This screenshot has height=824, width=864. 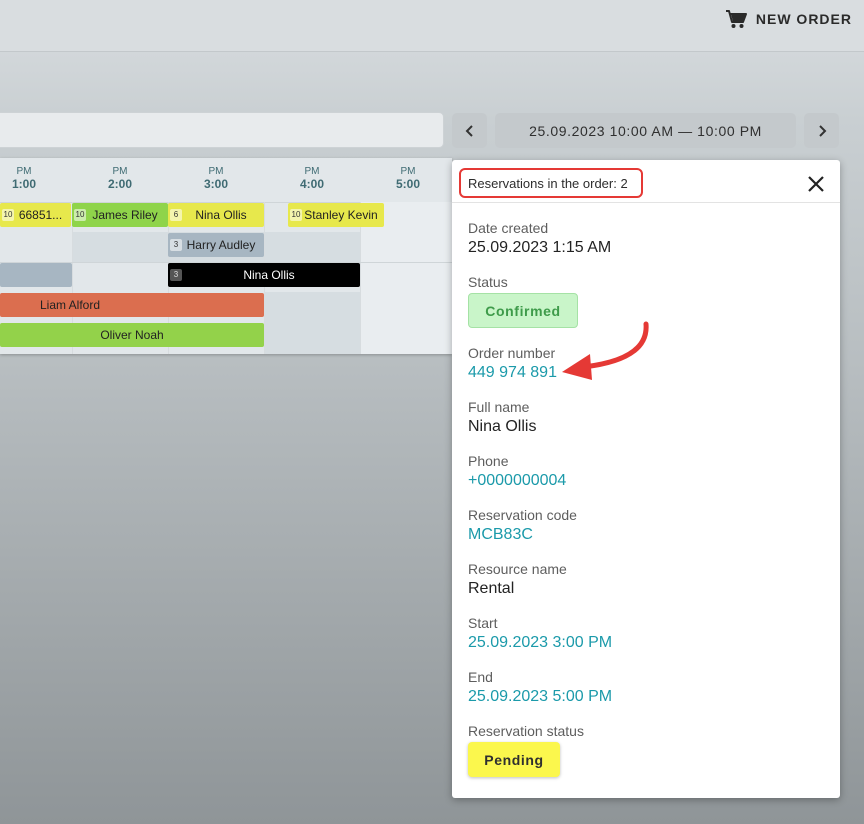 What do you see at coordinates (522, 515) in the screenshot?
I see `reservation-code-label: Reservation code` at bounding box center [522, 515].